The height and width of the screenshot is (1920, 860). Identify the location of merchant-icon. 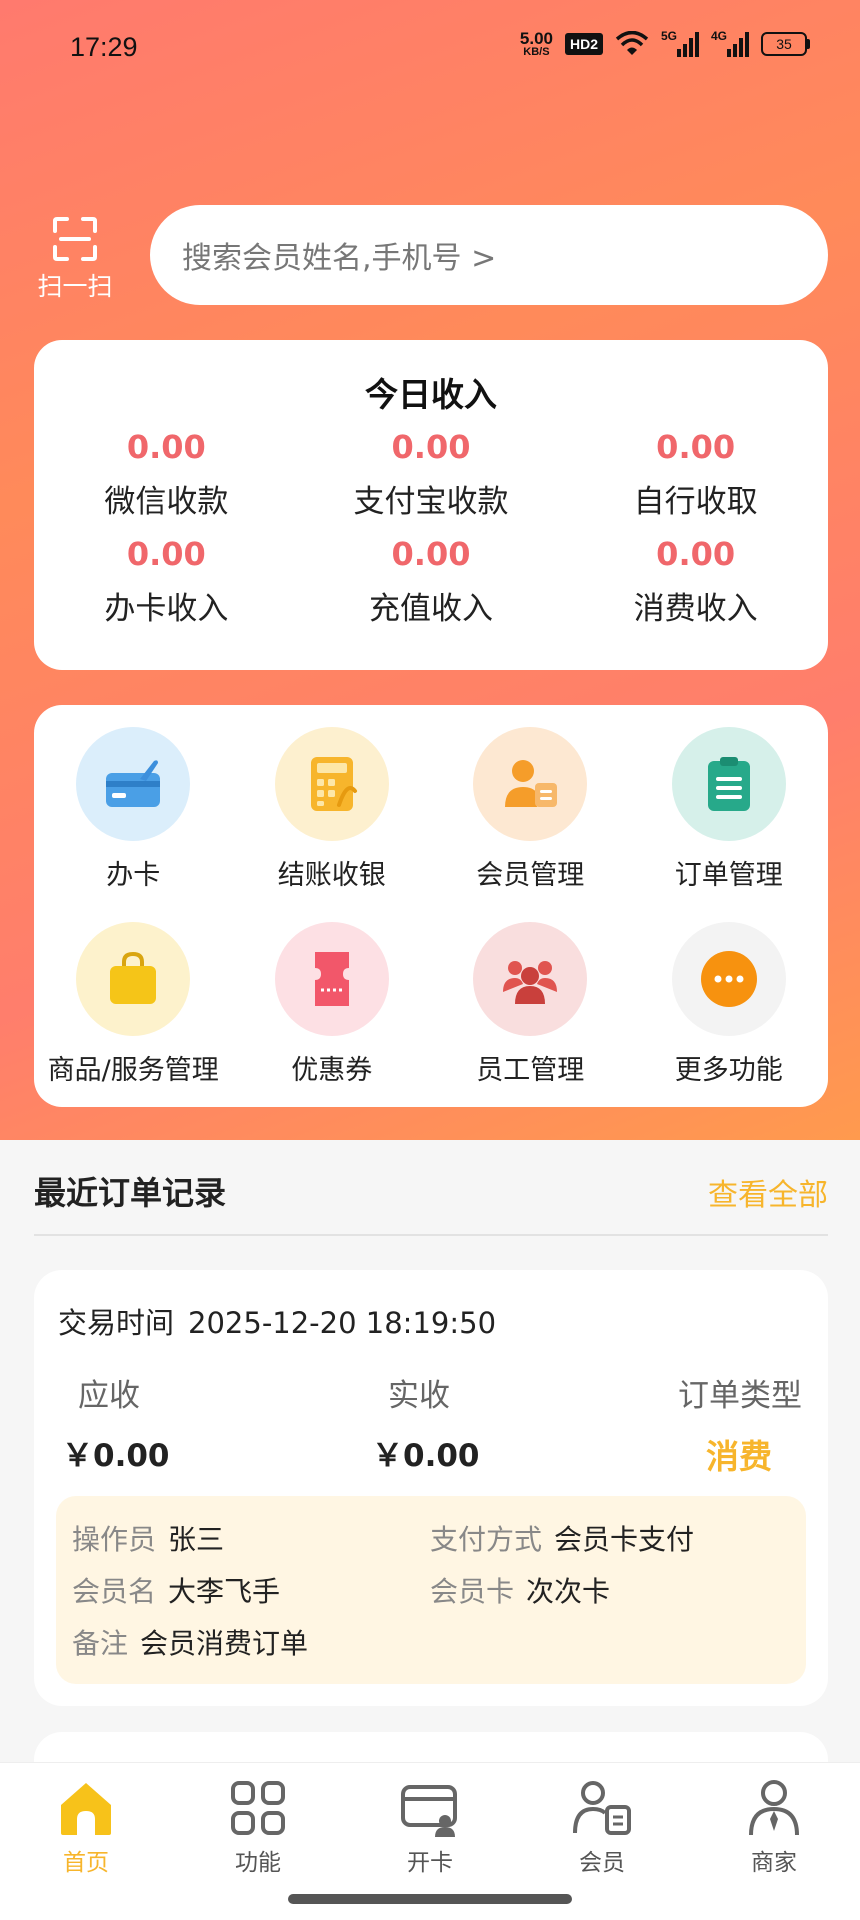
(774, 1808).